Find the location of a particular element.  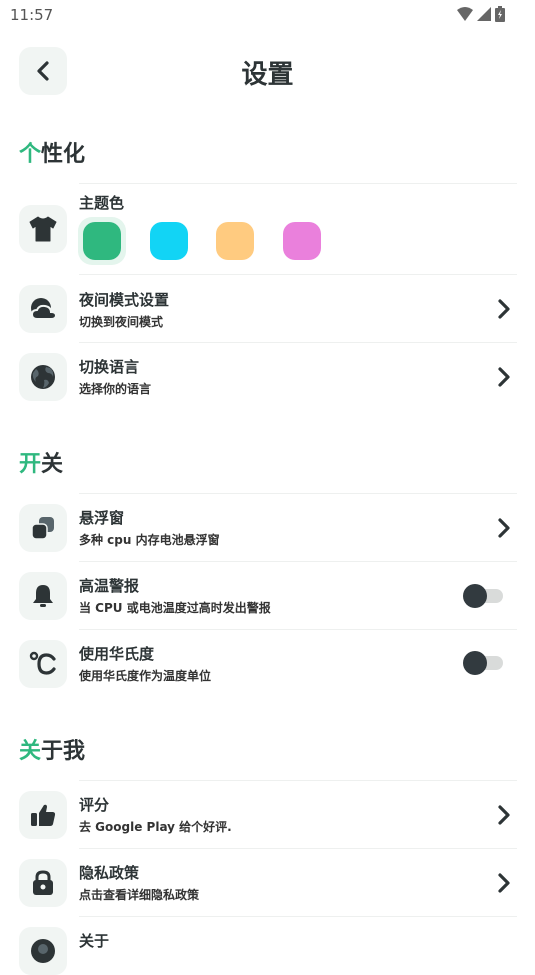

section-title-switches: 开关 is located at coordinates (41, 462).